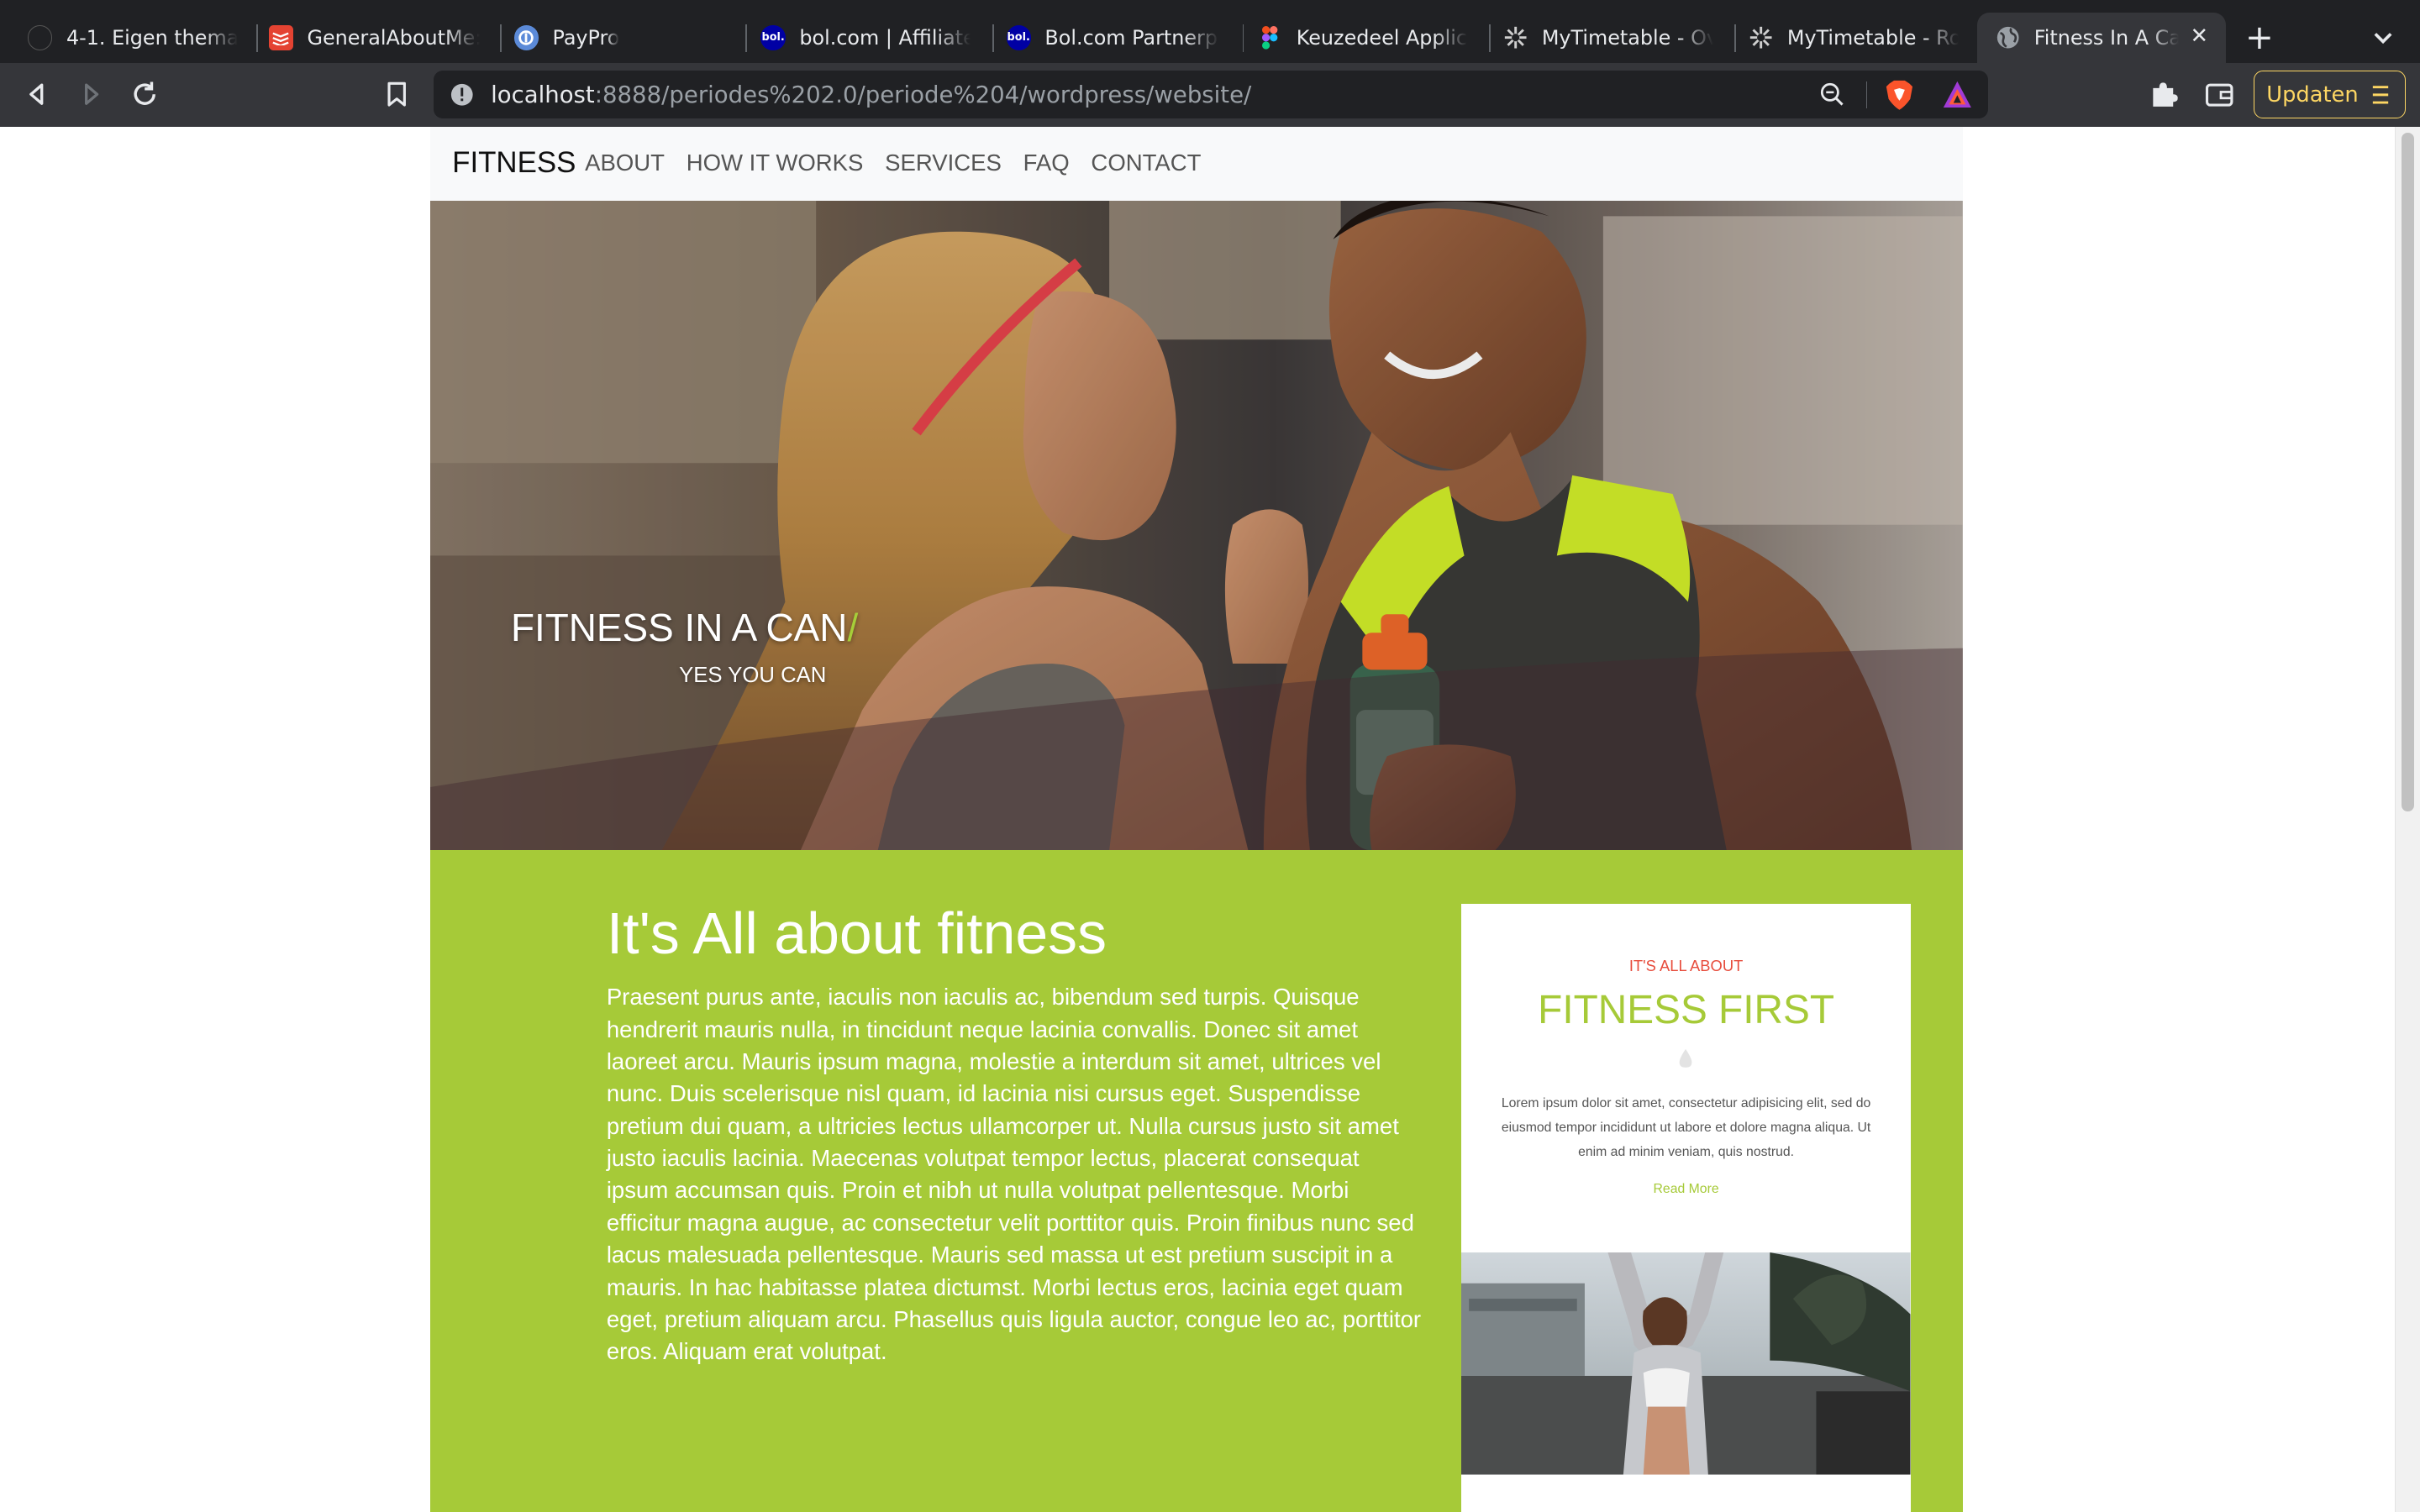 This screenshot has width=2420, height=1512. I want to click on nav-link-services: SERVICES, so click(943, 163).